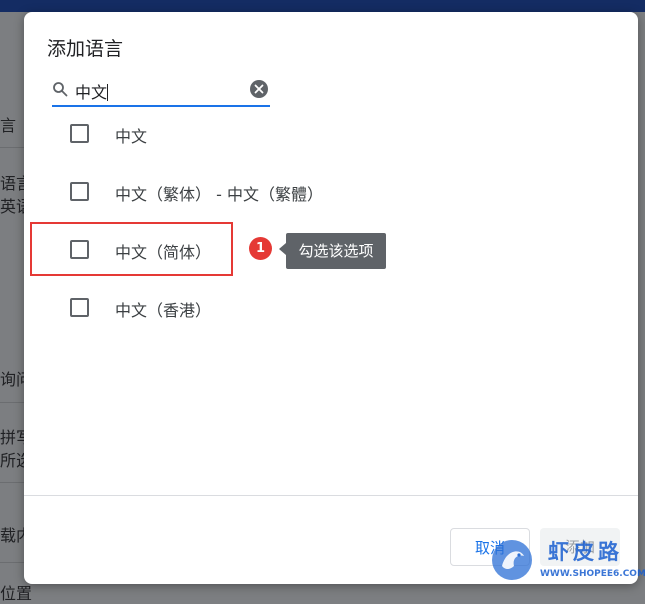  What do you see at coordinates (161, 91) in the screenshot?
I see `search-box: 中文` at bounding box center [161, 91].